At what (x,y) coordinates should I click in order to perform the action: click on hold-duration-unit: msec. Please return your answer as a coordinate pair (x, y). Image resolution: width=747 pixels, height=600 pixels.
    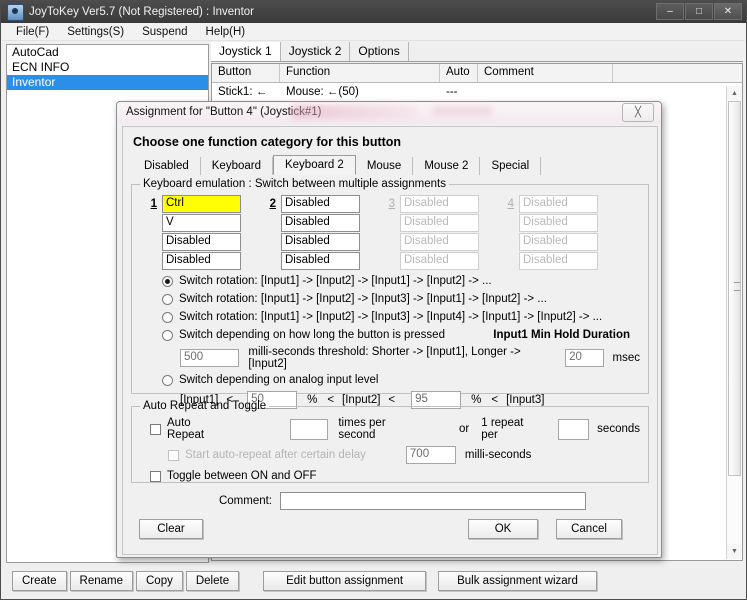
    Looking at the image, I should click on (626, 358).